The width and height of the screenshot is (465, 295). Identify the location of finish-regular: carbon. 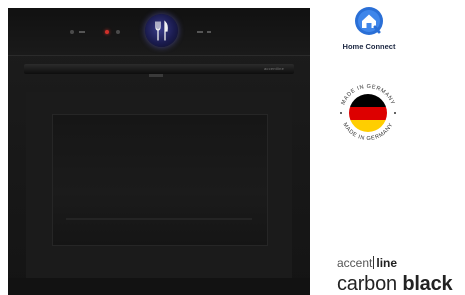
(367, 284).